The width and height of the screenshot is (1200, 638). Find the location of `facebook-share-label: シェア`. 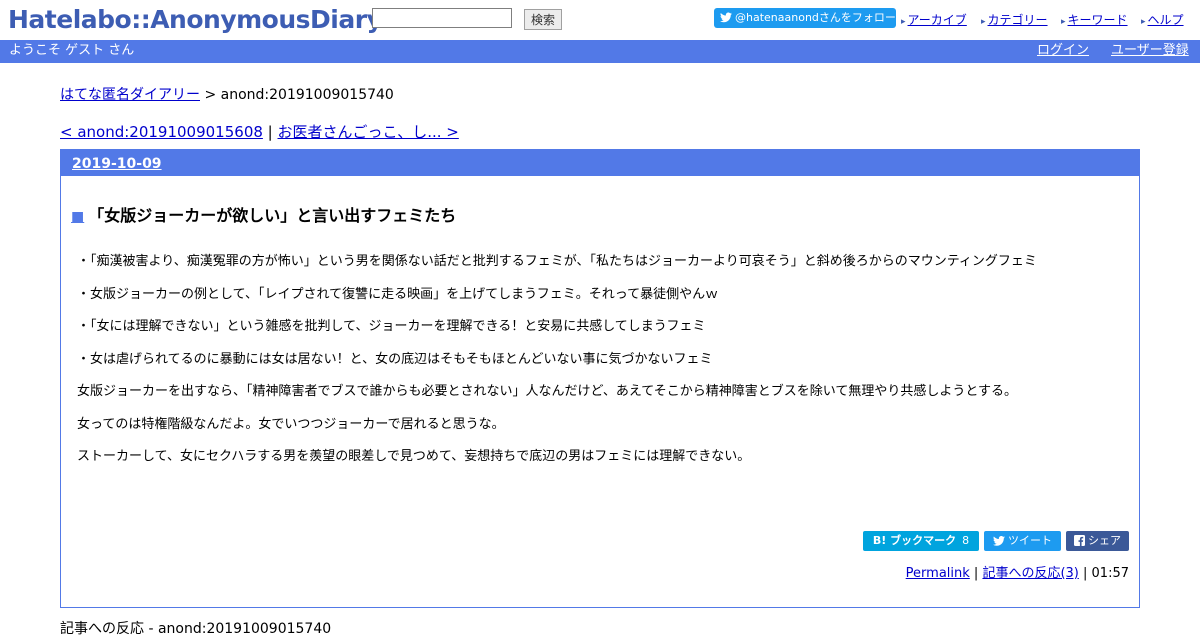

facebook-share-label: シェア is located at coordinates (1104, 540).